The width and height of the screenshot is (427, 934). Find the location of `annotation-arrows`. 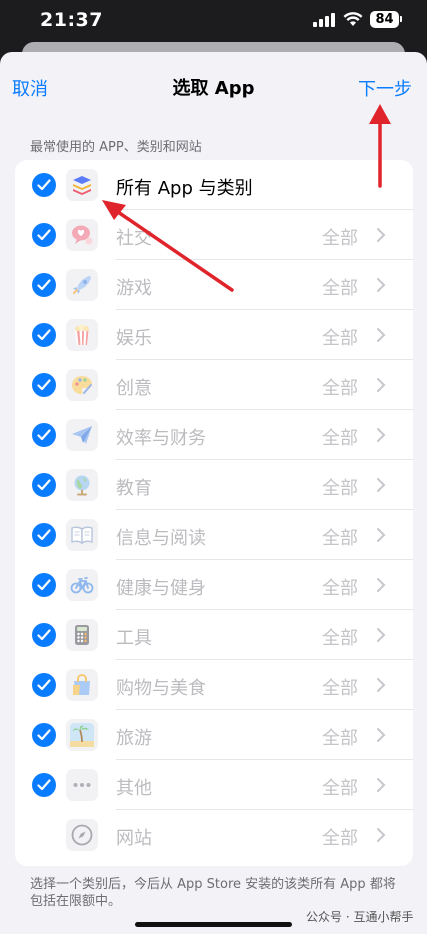

annotation-arrows is located at coordinates (246, 198).